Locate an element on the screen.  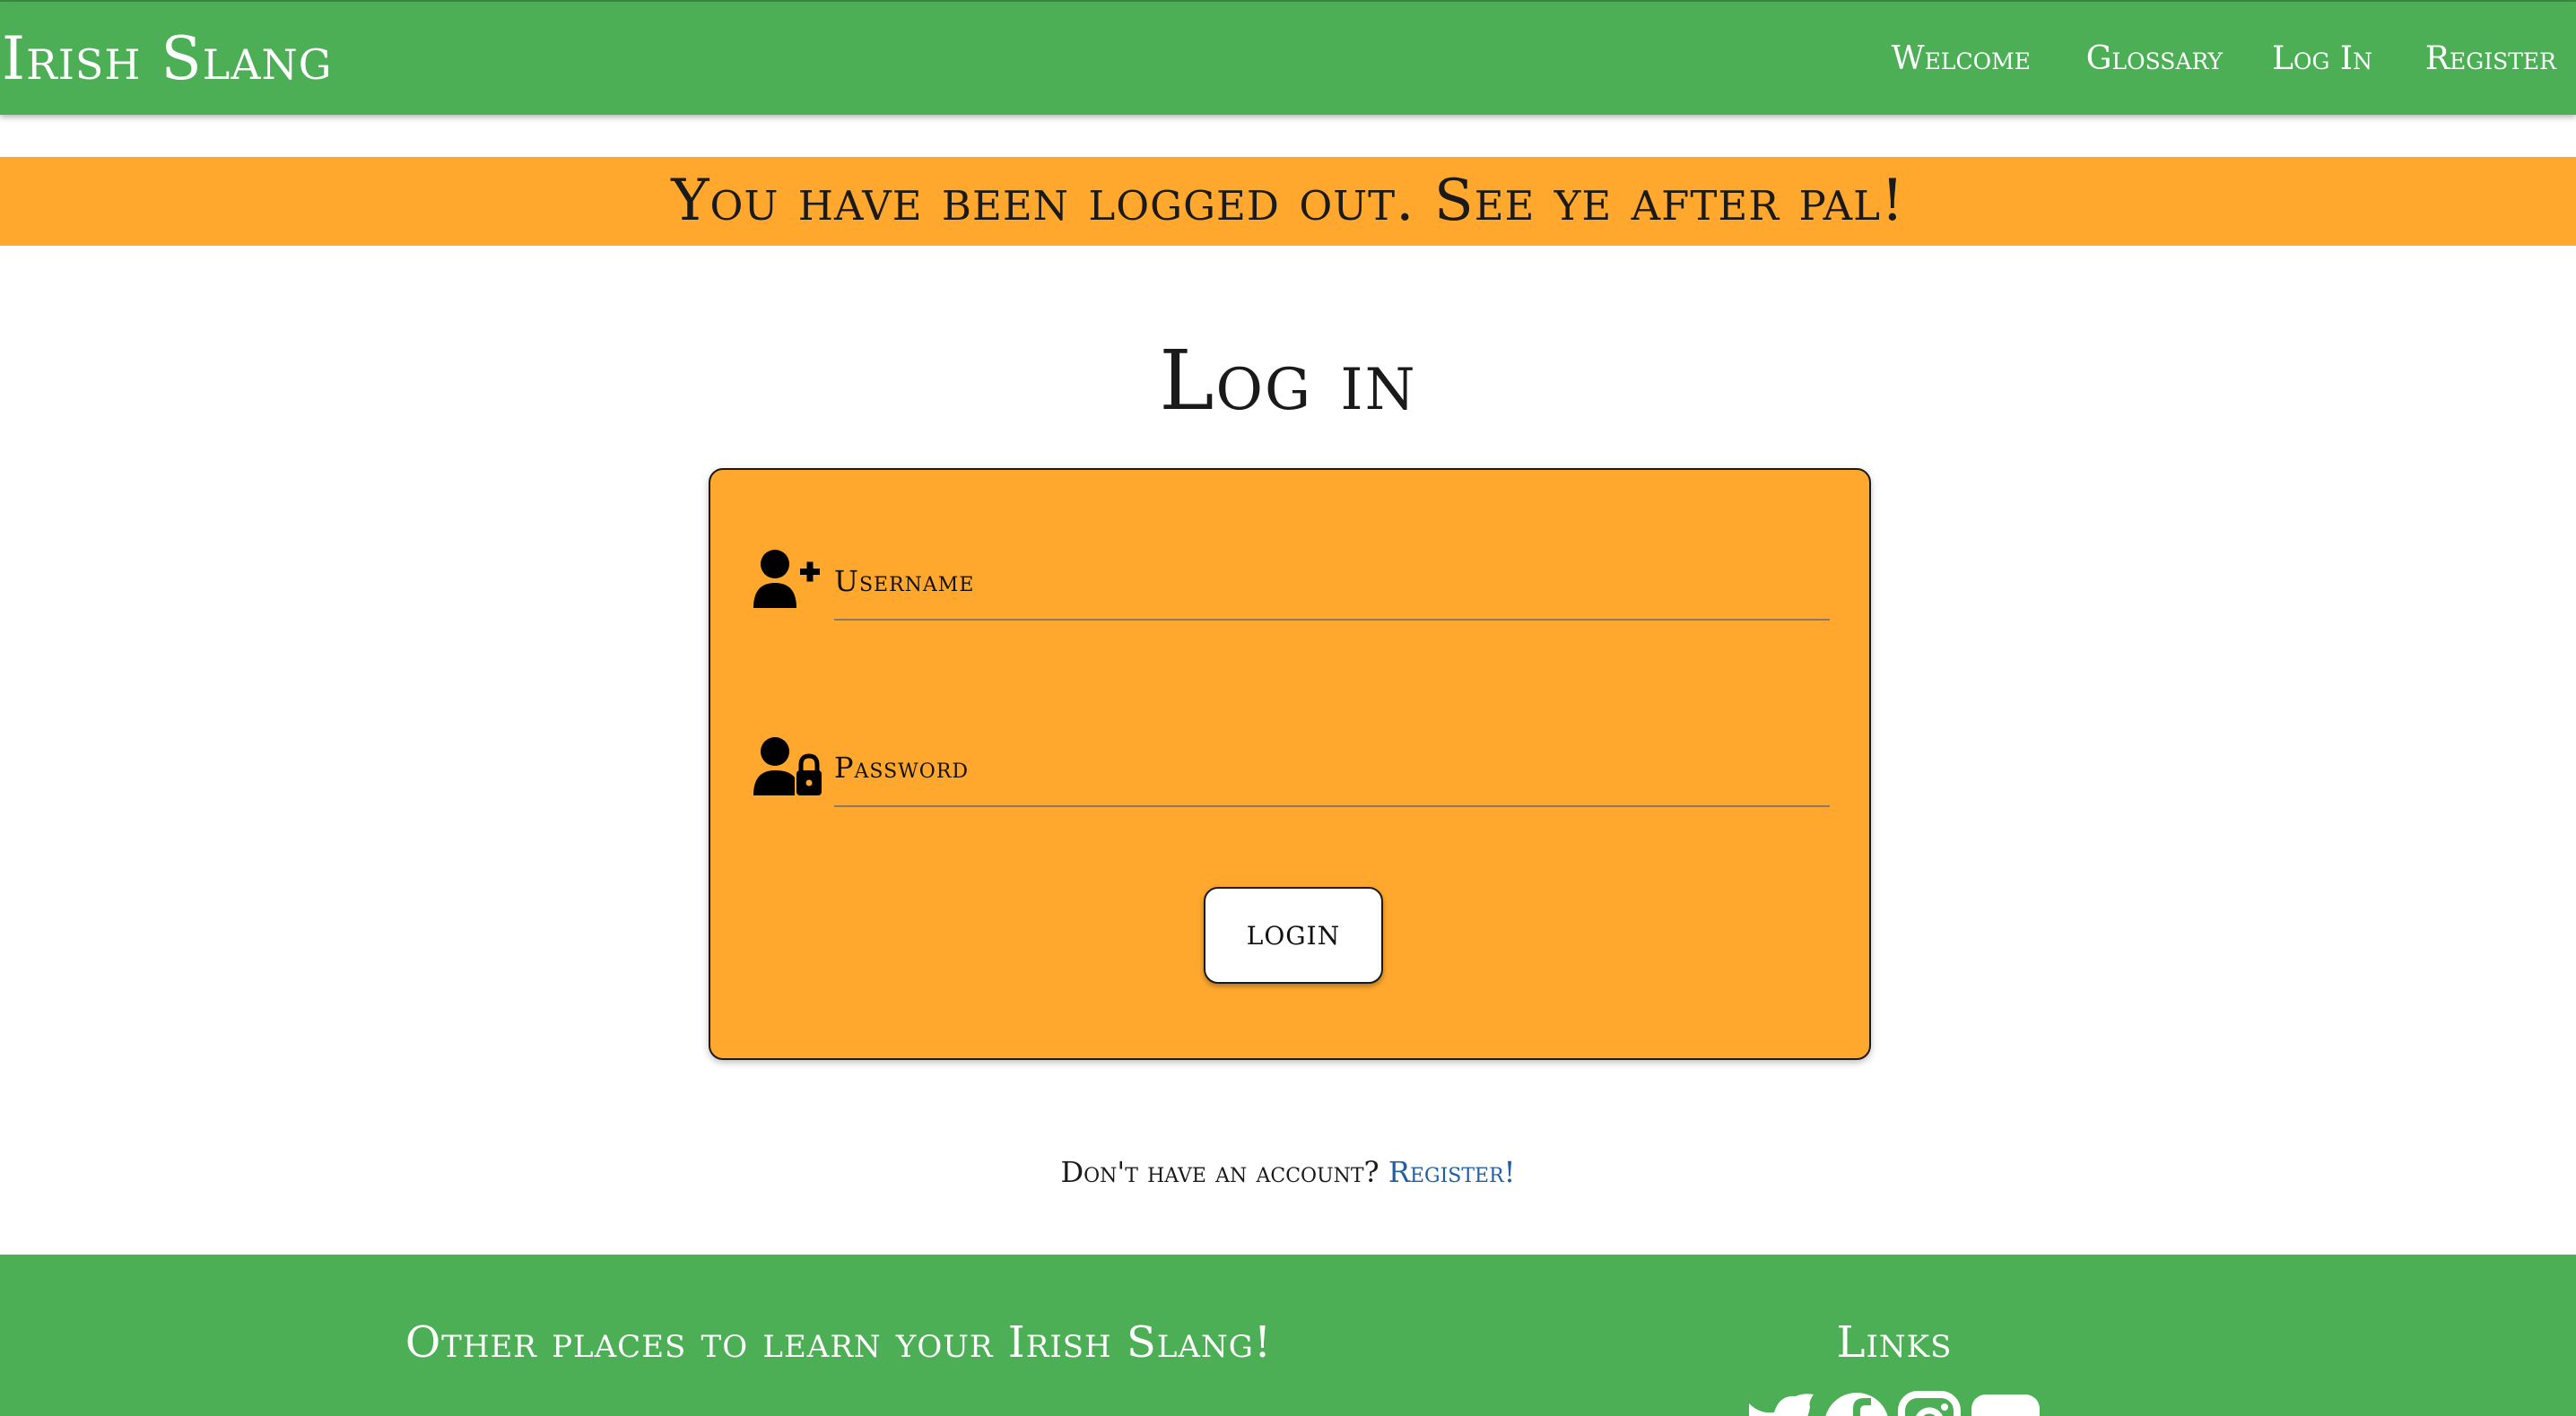
facebook-icon is located at coordinates (1857, 1403).